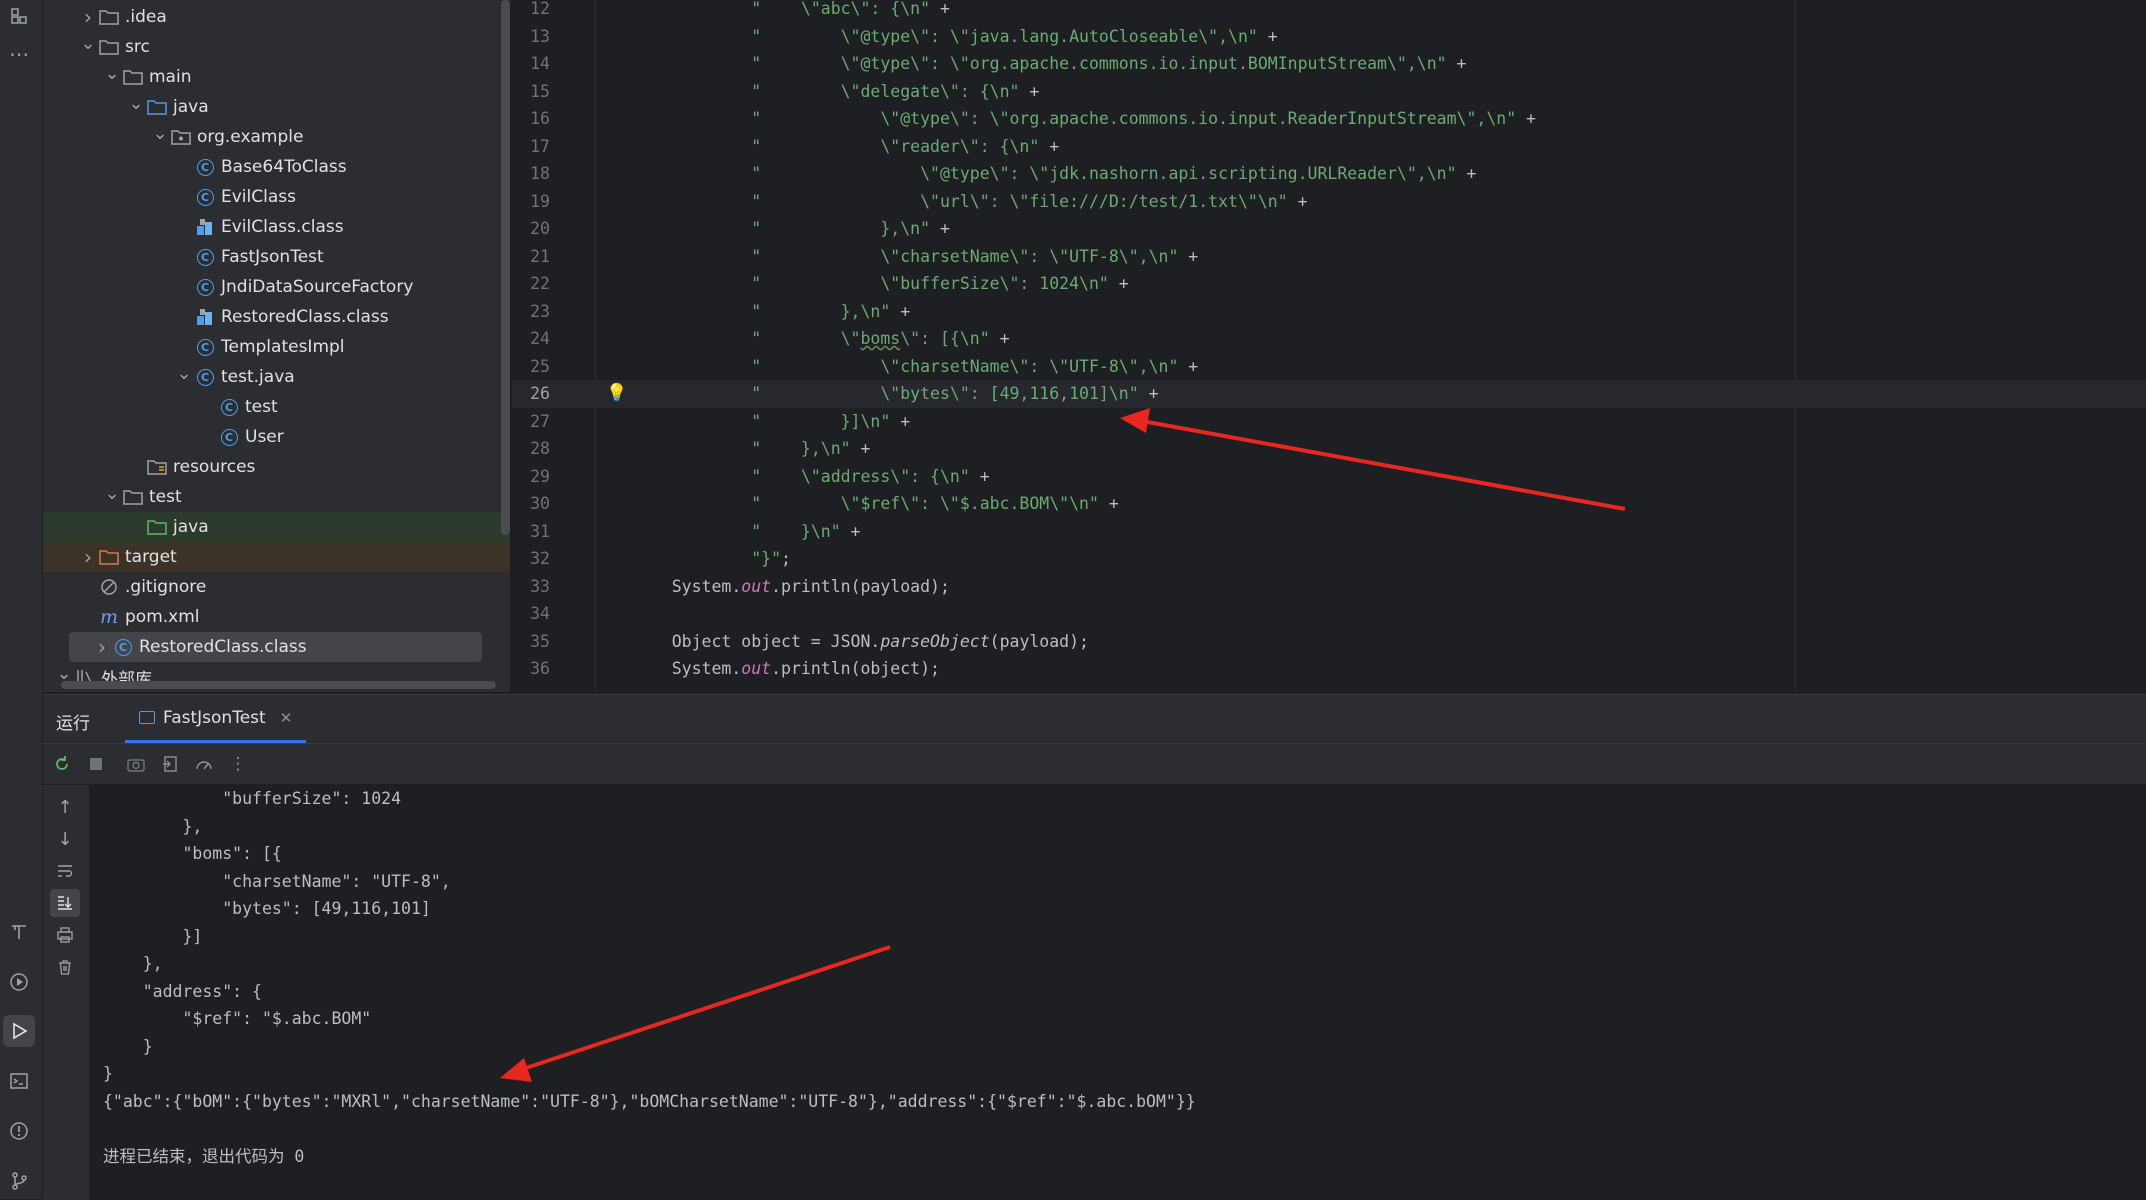 Image resolution: width=2146 pixels, height=1200 pixels. I want to click on tree-item: ⌄ org.example, so click(276, 137).